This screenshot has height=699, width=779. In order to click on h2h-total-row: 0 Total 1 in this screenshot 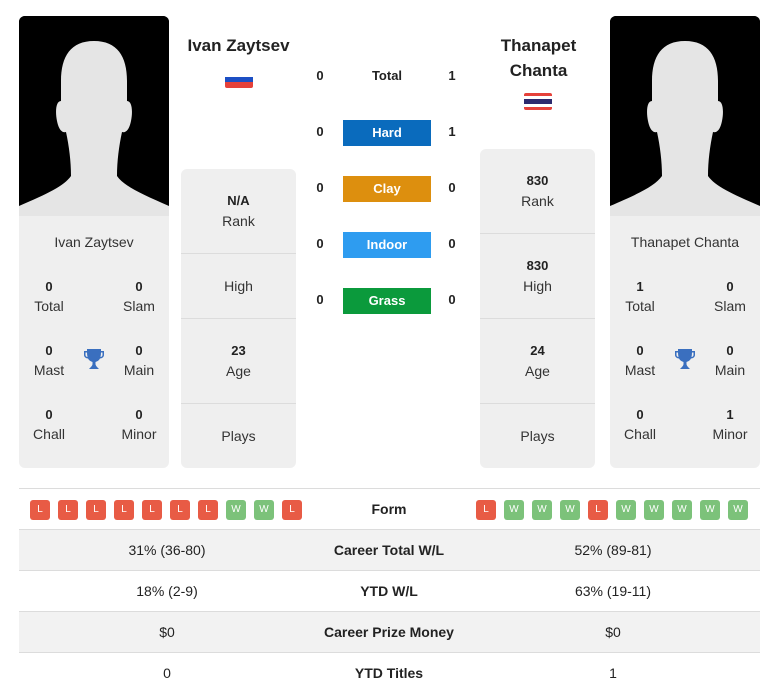, I will do `click(390, 77)`.